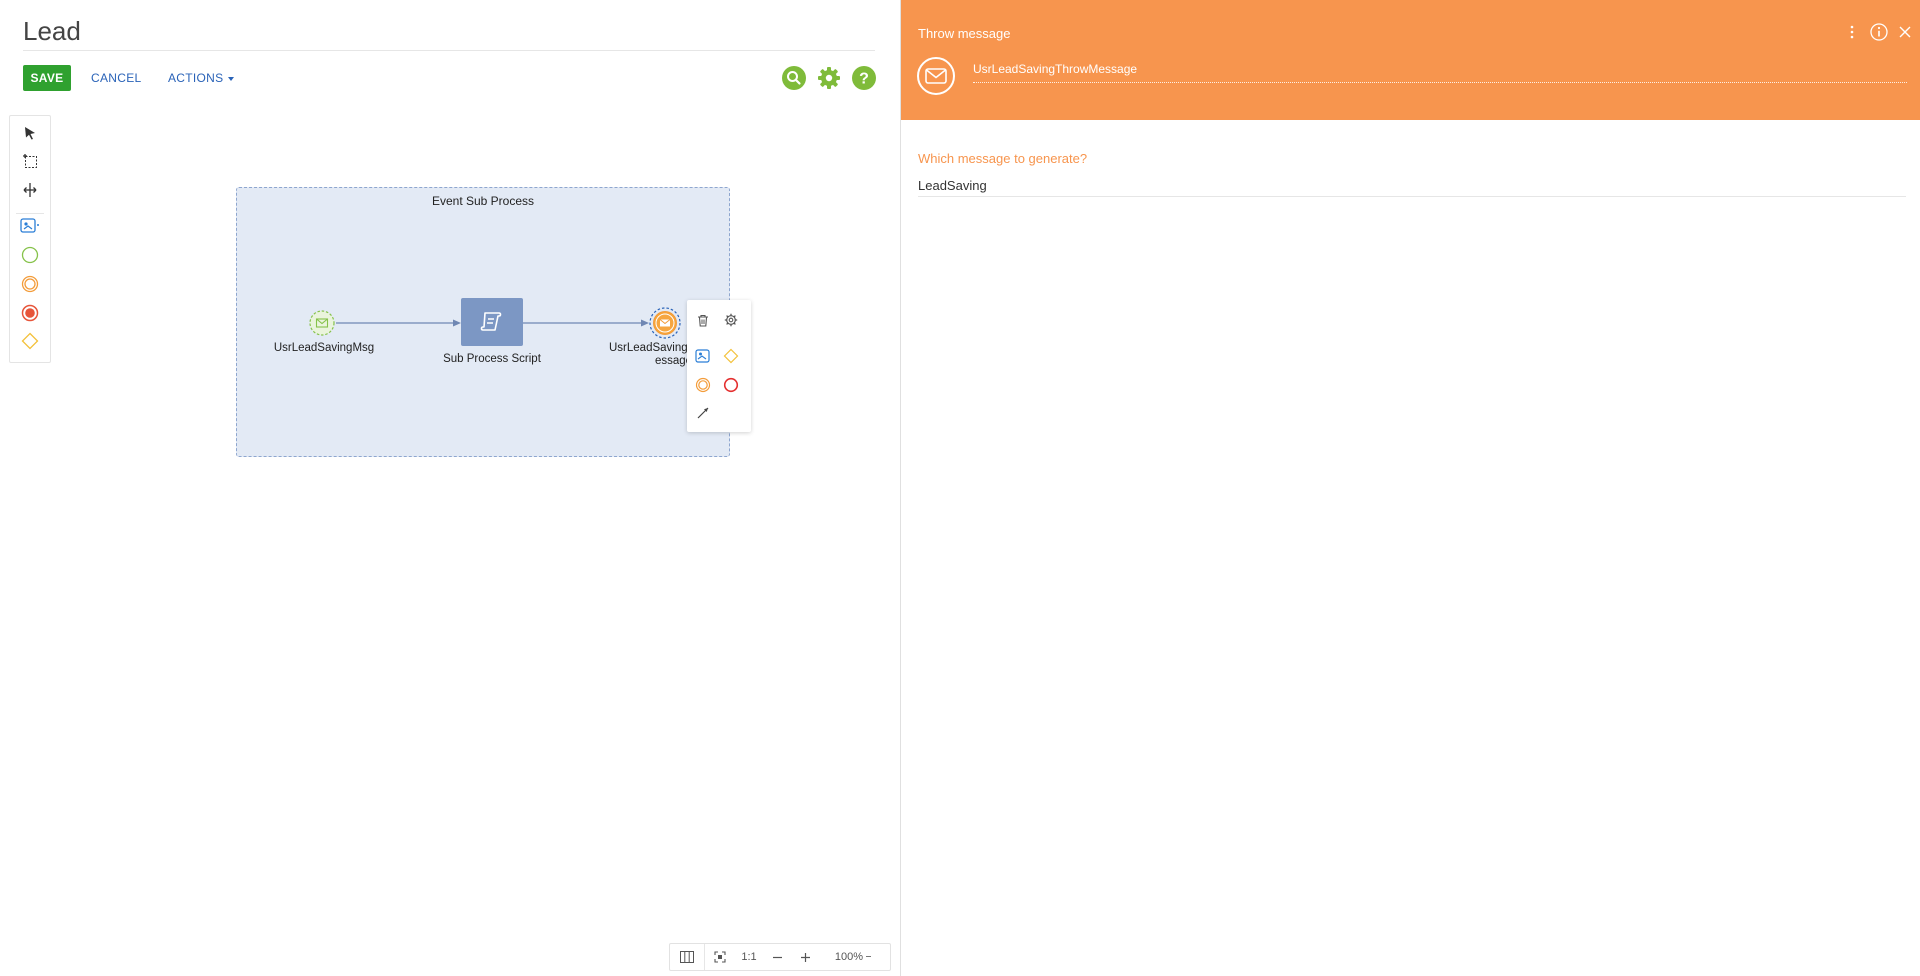  Describe the element at coordinates (52, 31) in the screenshot. I see `page-title: Lead` at that location.